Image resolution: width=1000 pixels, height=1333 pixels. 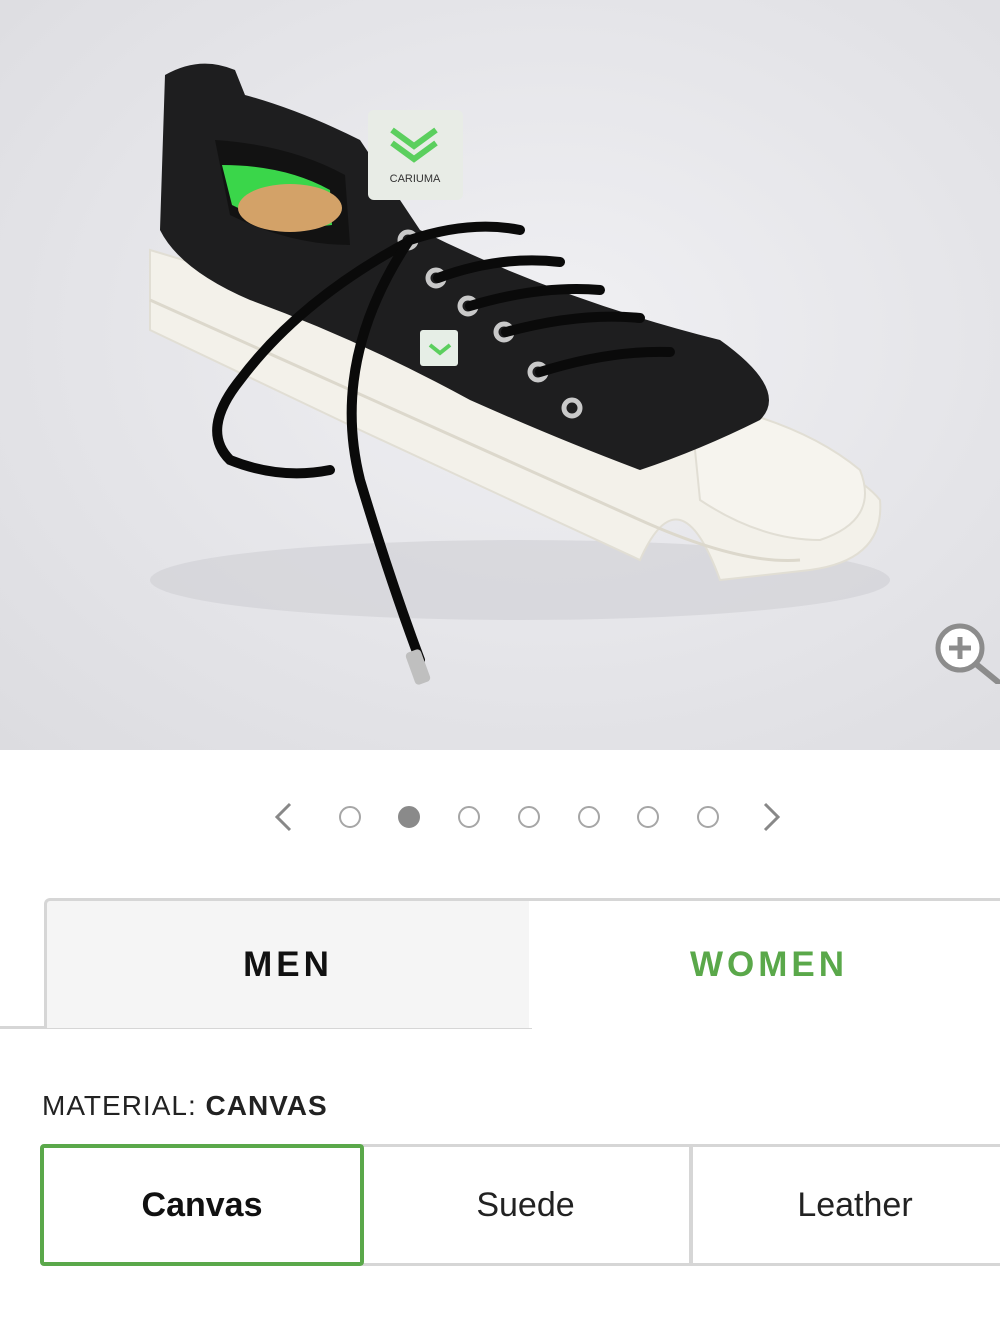 I want to click on carousel-prev-button, so click(x=285, y=817).